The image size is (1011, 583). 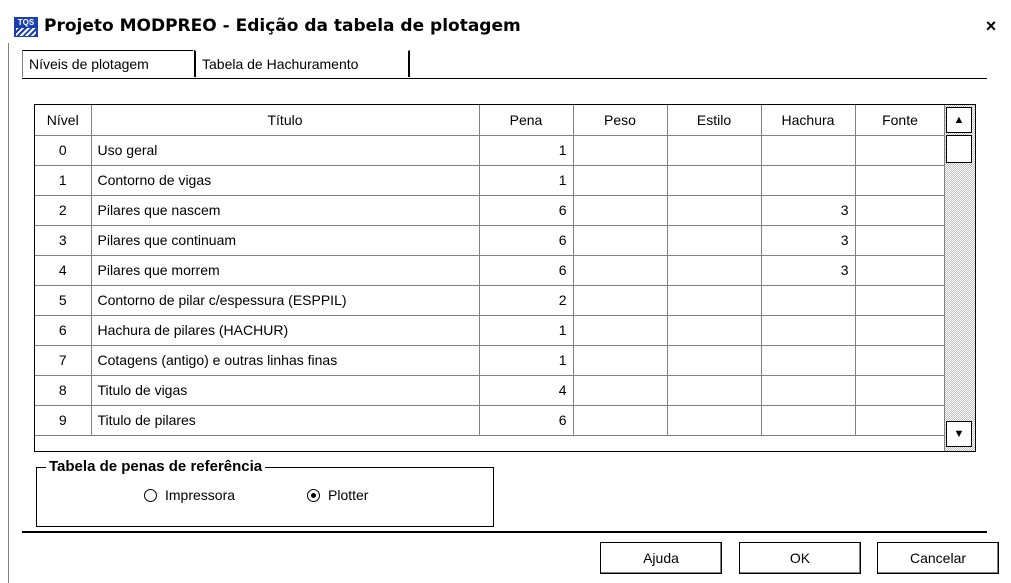 What do you see at coordinates (285, 180) in the screenshot?
I see `cell-titulo: Contorno de vigas` at bounding box center [285, 180].